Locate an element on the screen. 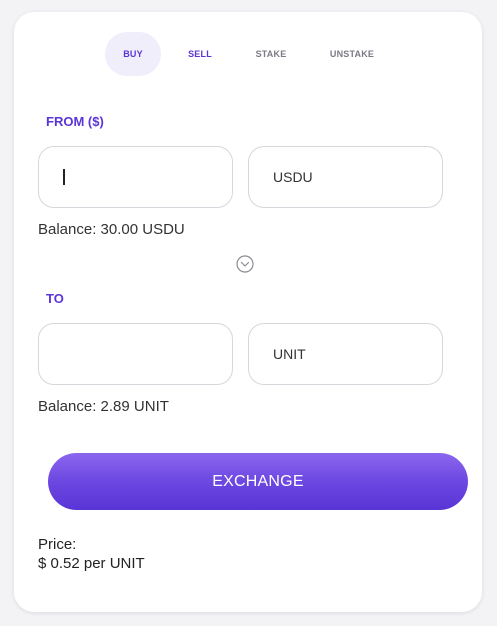 The width and height of the screenshot is (497, 626). price-value: $ 0.52 per UNIT is located at coordinates (91, 563).